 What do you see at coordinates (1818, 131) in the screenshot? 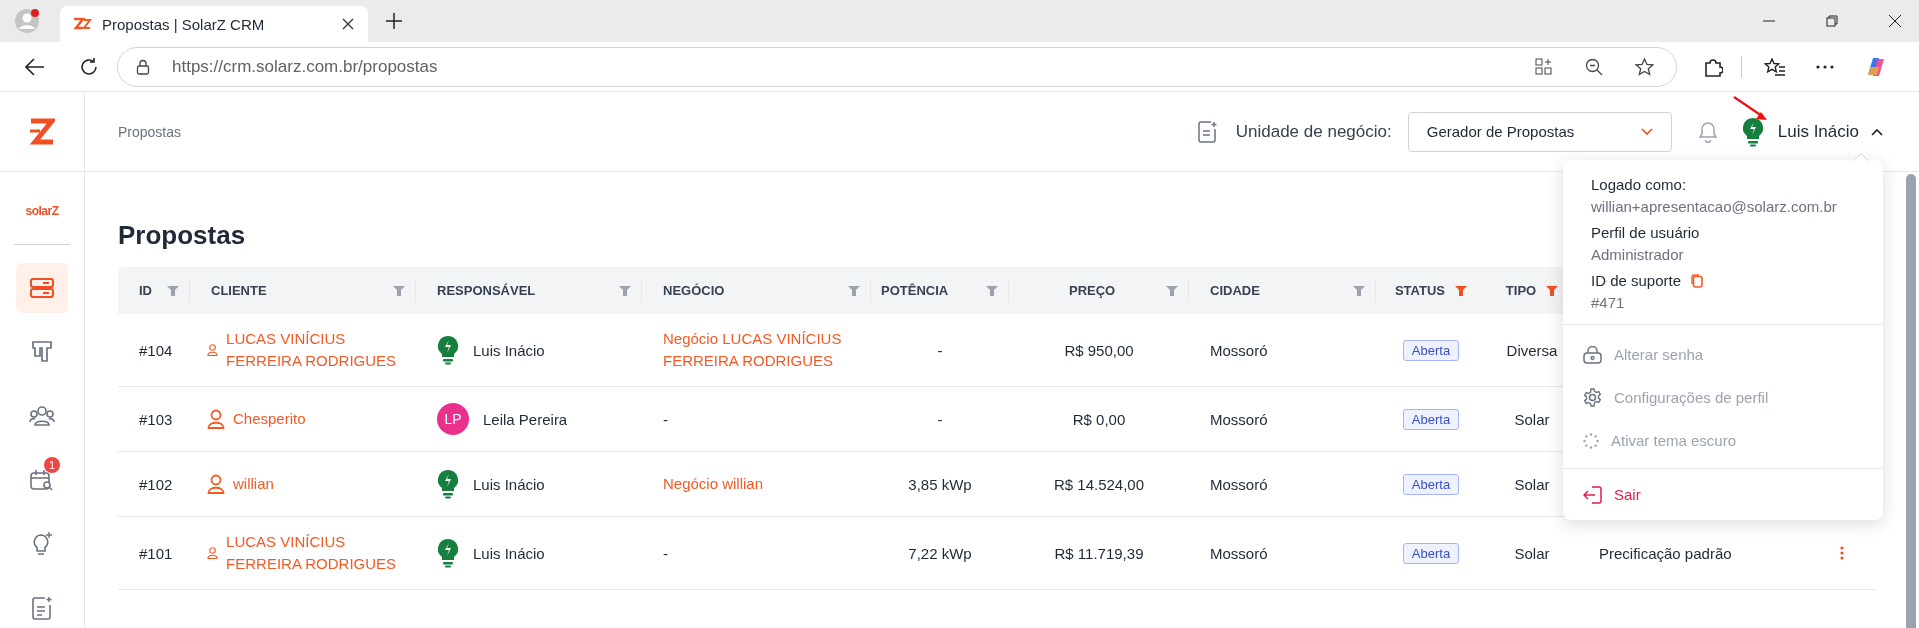
I see `user-name: Luis Inácio` at bounding box center [1818, 131].